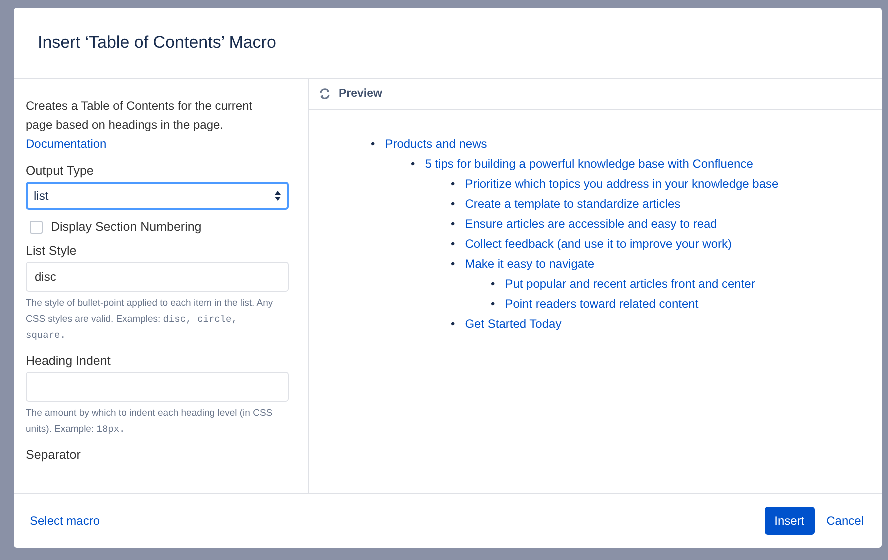  What do you see at coordinates (591, 224) in the screenshot?
I see `toc-link: Ensure articles are accessible and easy to read` at bounding box center [591, 224].